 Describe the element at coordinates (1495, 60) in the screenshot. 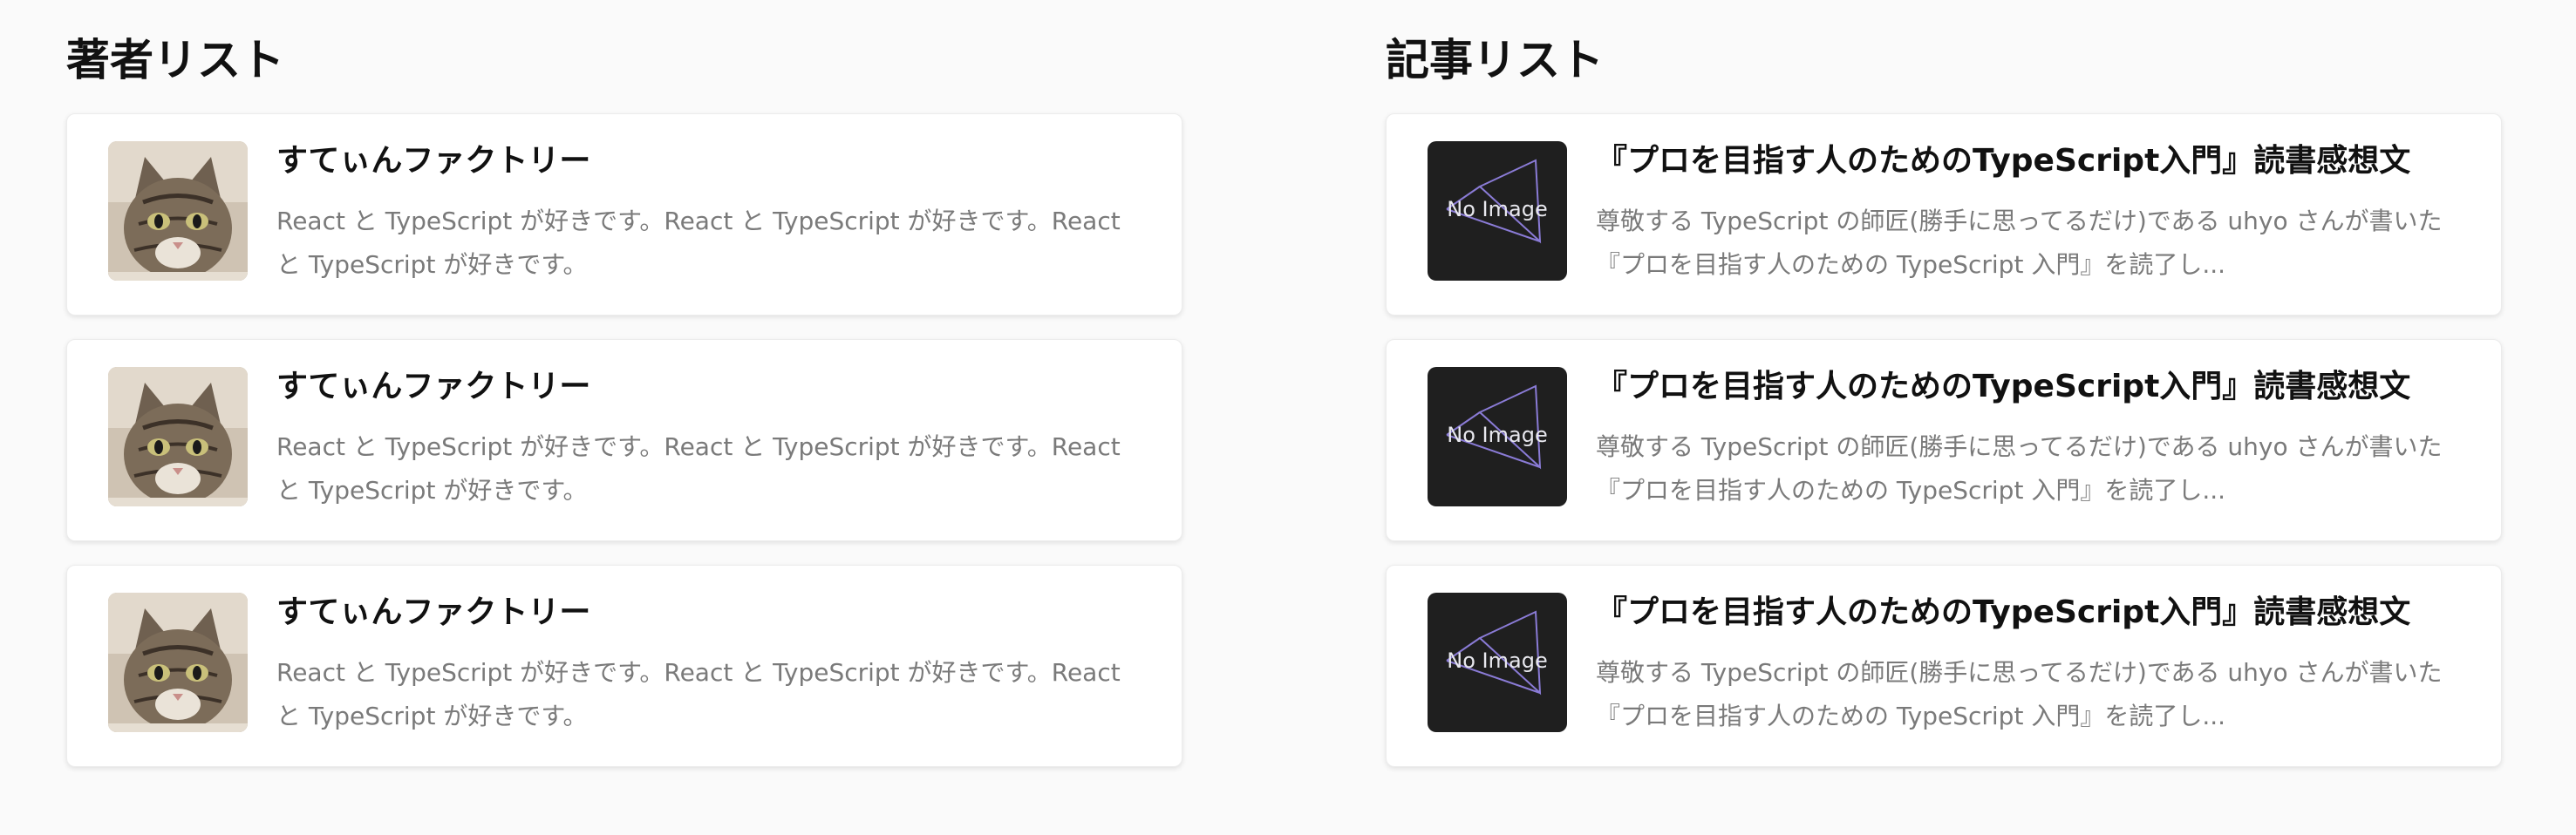

I see `article-list-title: 記事リスト` at that location.